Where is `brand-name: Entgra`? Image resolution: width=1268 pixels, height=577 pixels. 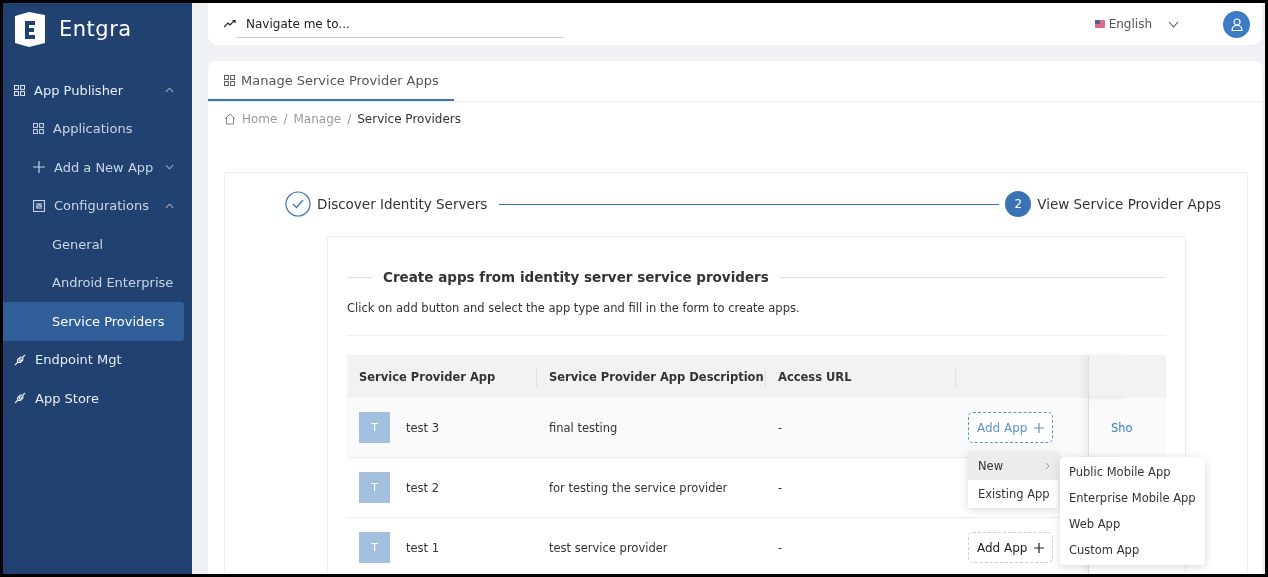
brand-name: Entgra is located at coordinates (95, 29).